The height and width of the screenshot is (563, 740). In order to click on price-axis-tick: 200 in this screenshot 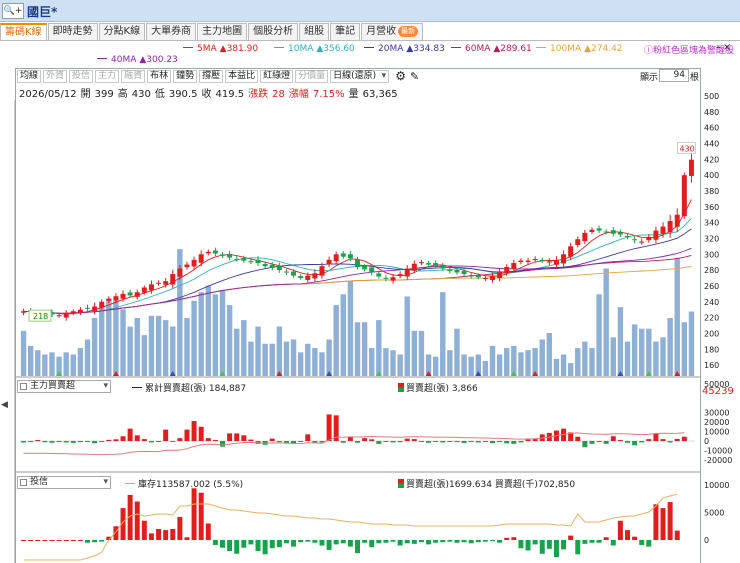, I will do `click(711, 333)`.